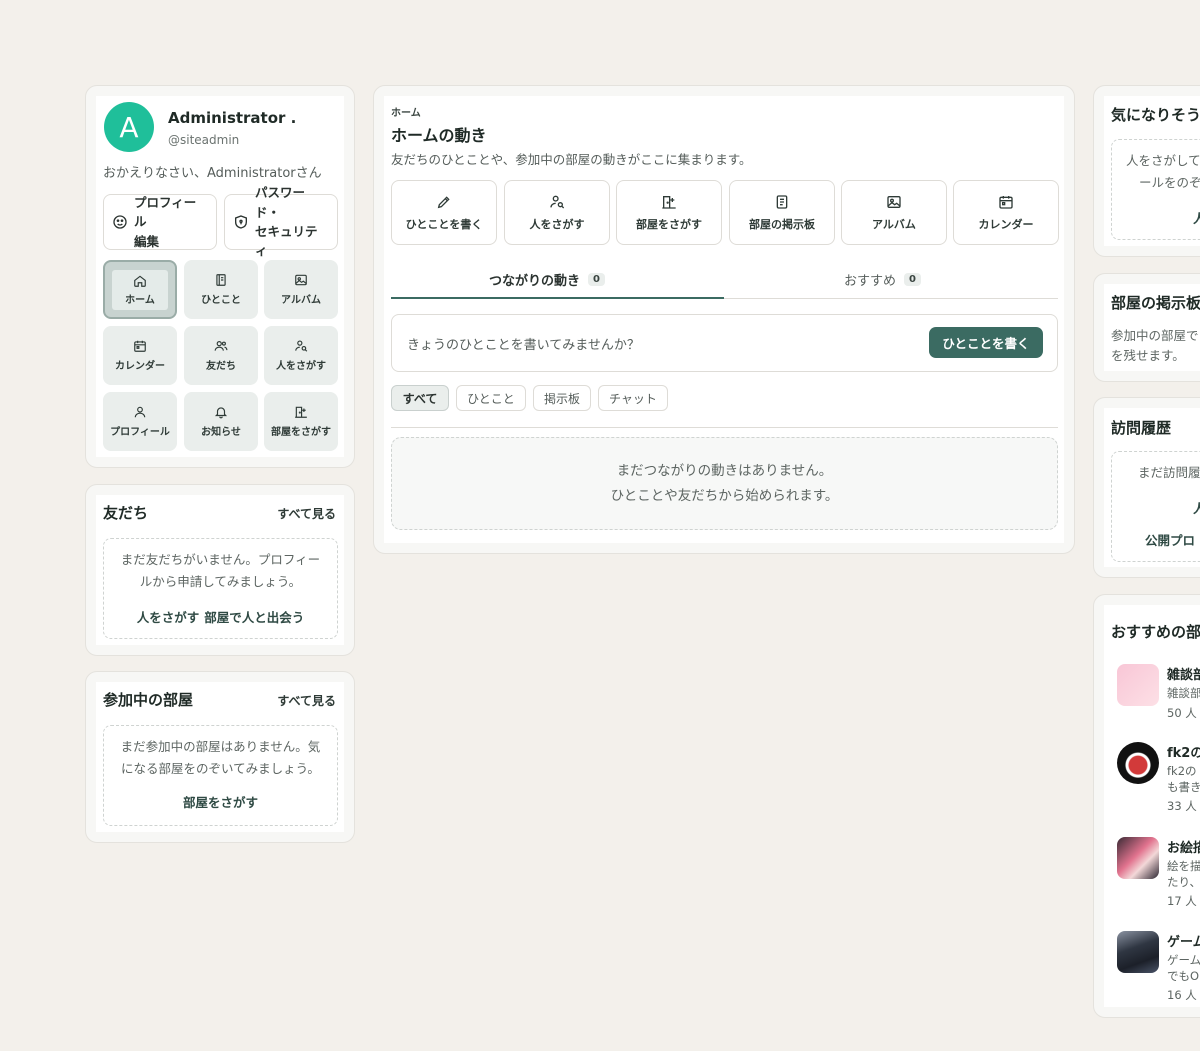 This screenshot has width=1200, height=1051. What do you see at coordinates (232, 118) in the screenshot?
I see `profile-name: Administrator .` at bounding box center [232, 118].